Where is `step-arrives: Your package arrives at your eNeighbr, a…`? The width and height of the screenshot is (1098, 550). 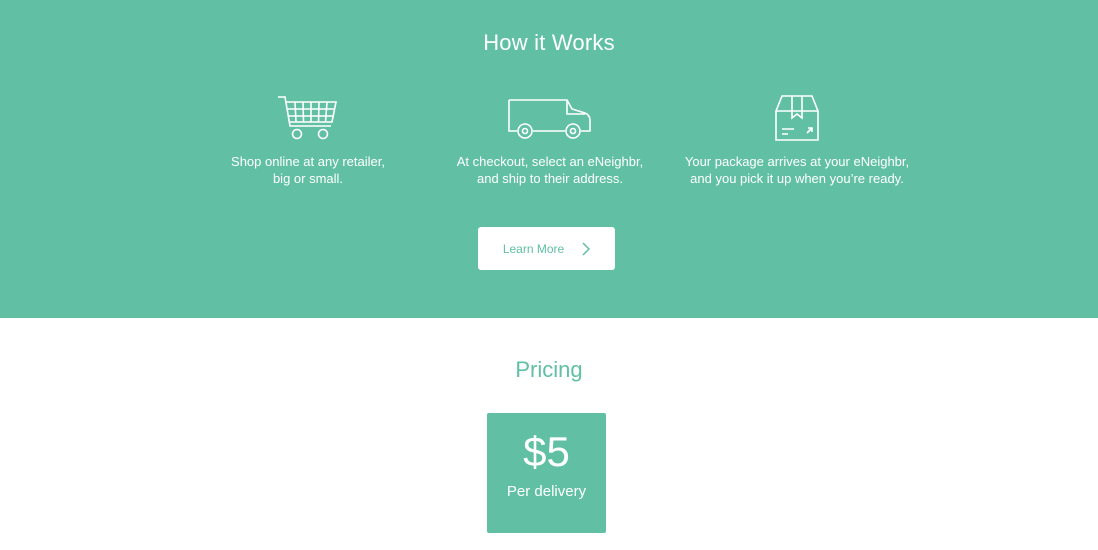 step-arrives: Your package arrives at your eNeighbr, a… is located at coordinates (797, 140).